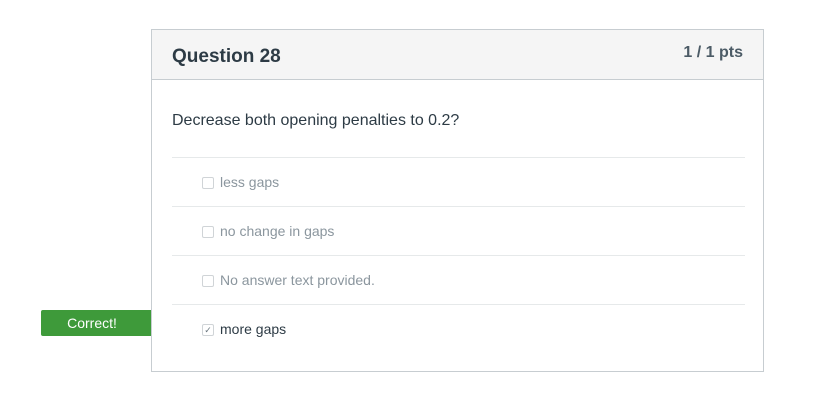 This screenshot has width=813, height=411. What do you see at coordinates (457, 55) in the screenshot?
I see `question-header: Question 28 1 / 1 pts` at bounding box center [457, 55].